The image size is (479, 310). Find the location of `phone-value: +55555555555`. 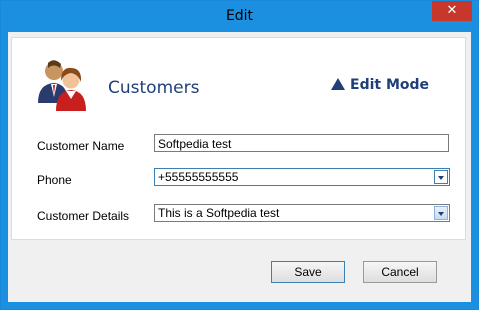

phone-value: +55555555555 is located at coordinates (198, 177).